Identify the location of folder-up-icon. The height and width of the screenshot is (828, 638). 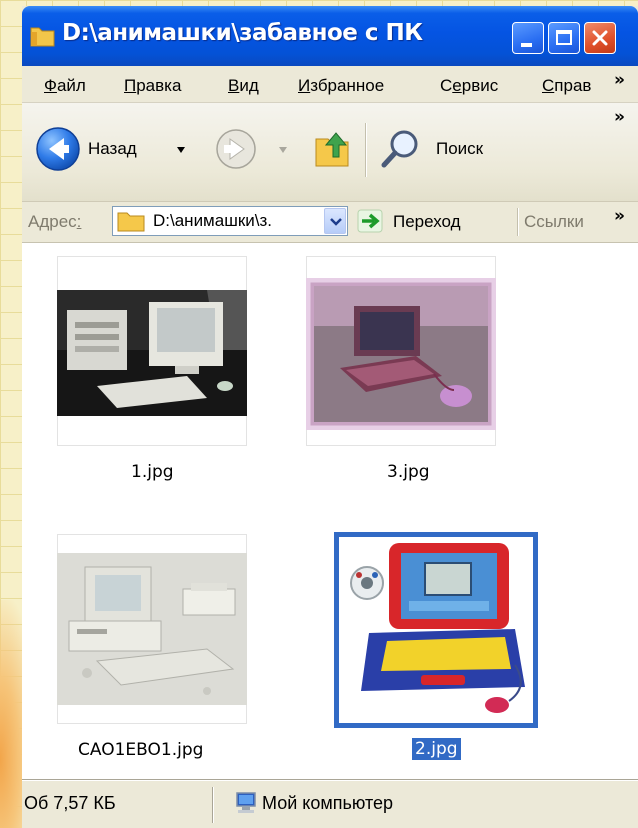
(332, 147).